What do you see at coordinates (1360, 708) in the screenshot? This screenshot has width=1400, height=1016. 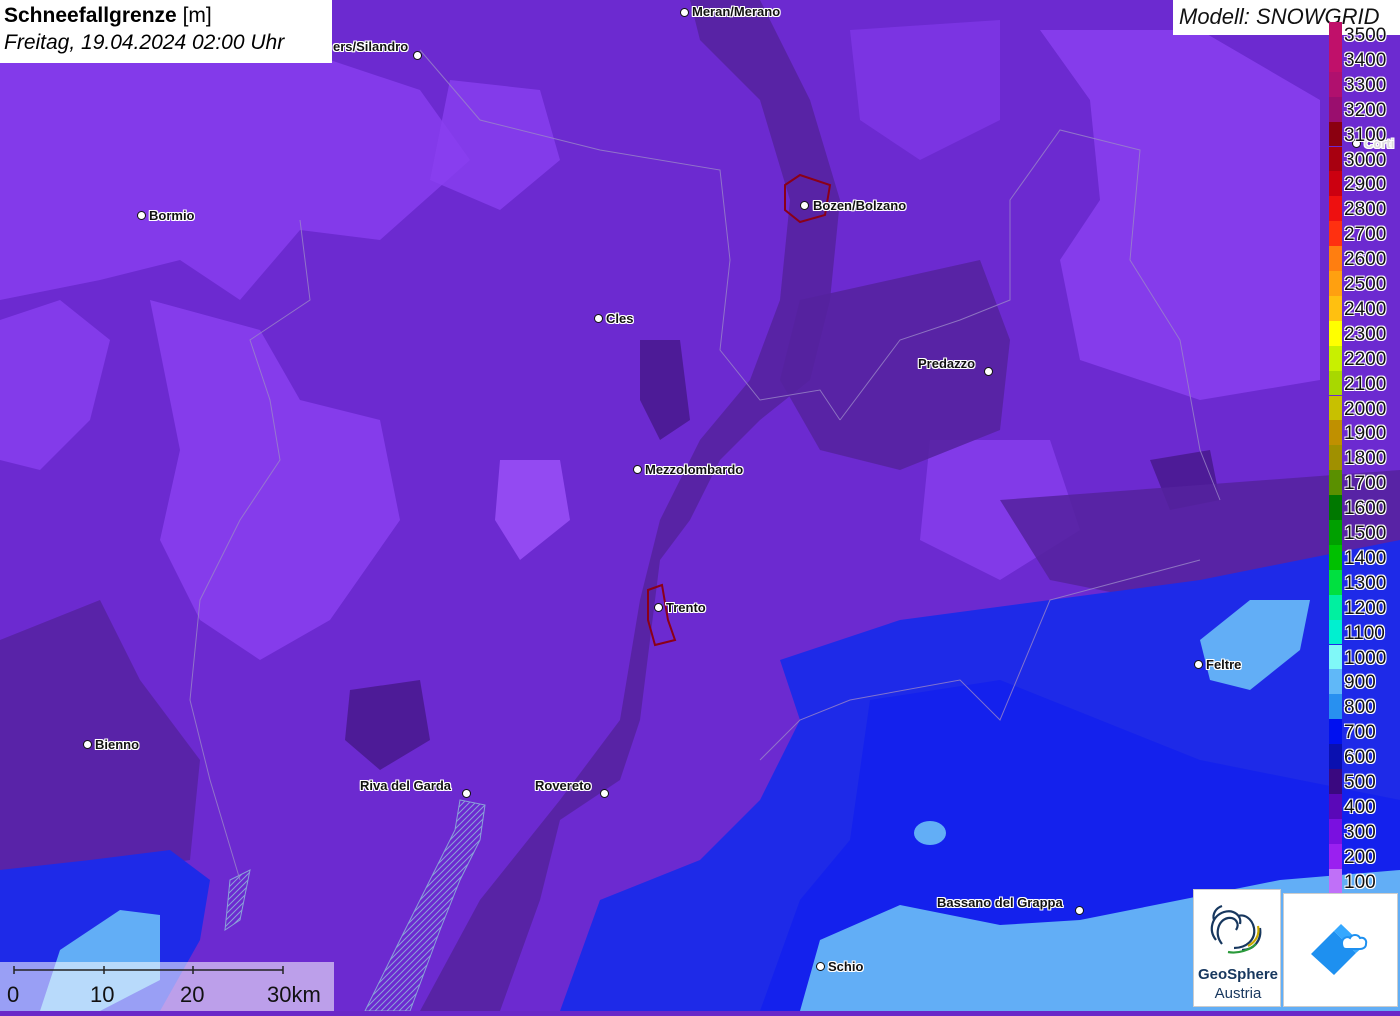 I see `legend-label: 800` at bounding box center [1360, 708].